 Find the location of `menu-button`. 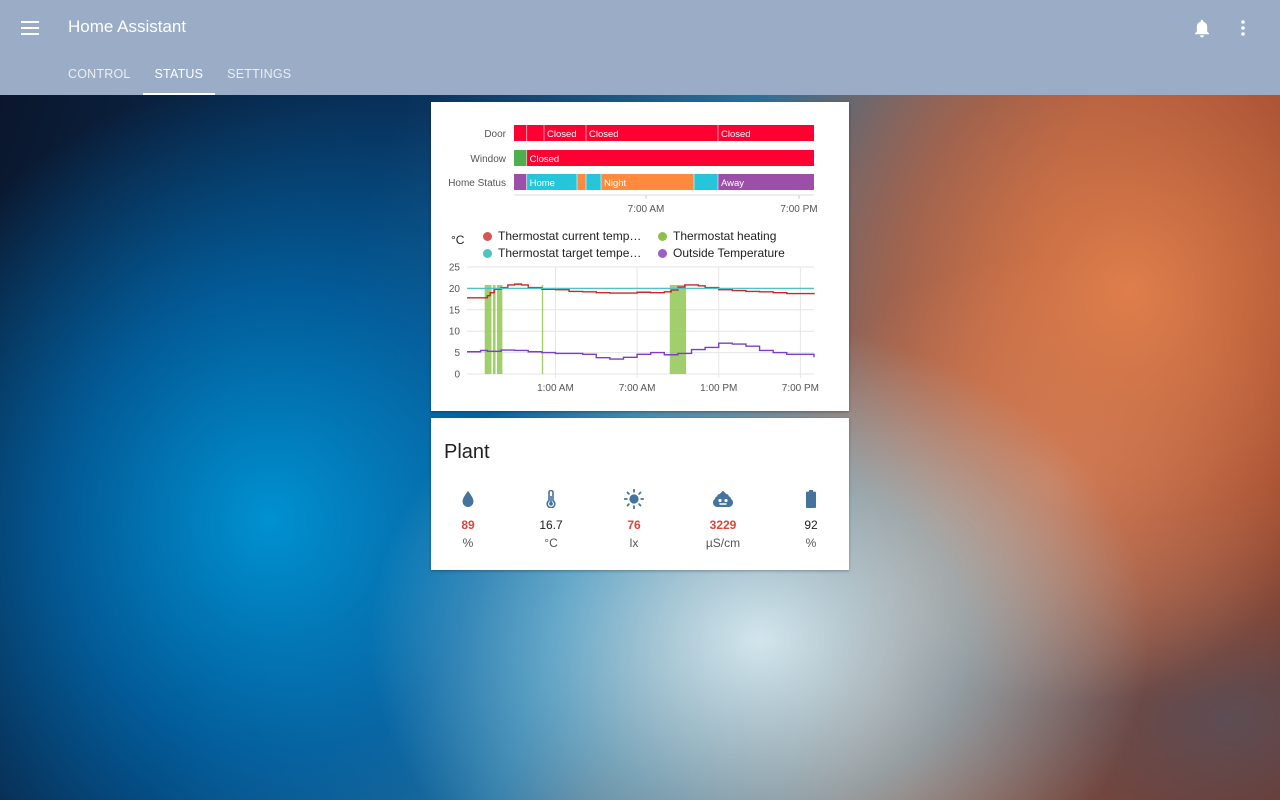

menu-button is located at coordinates (30, 28).